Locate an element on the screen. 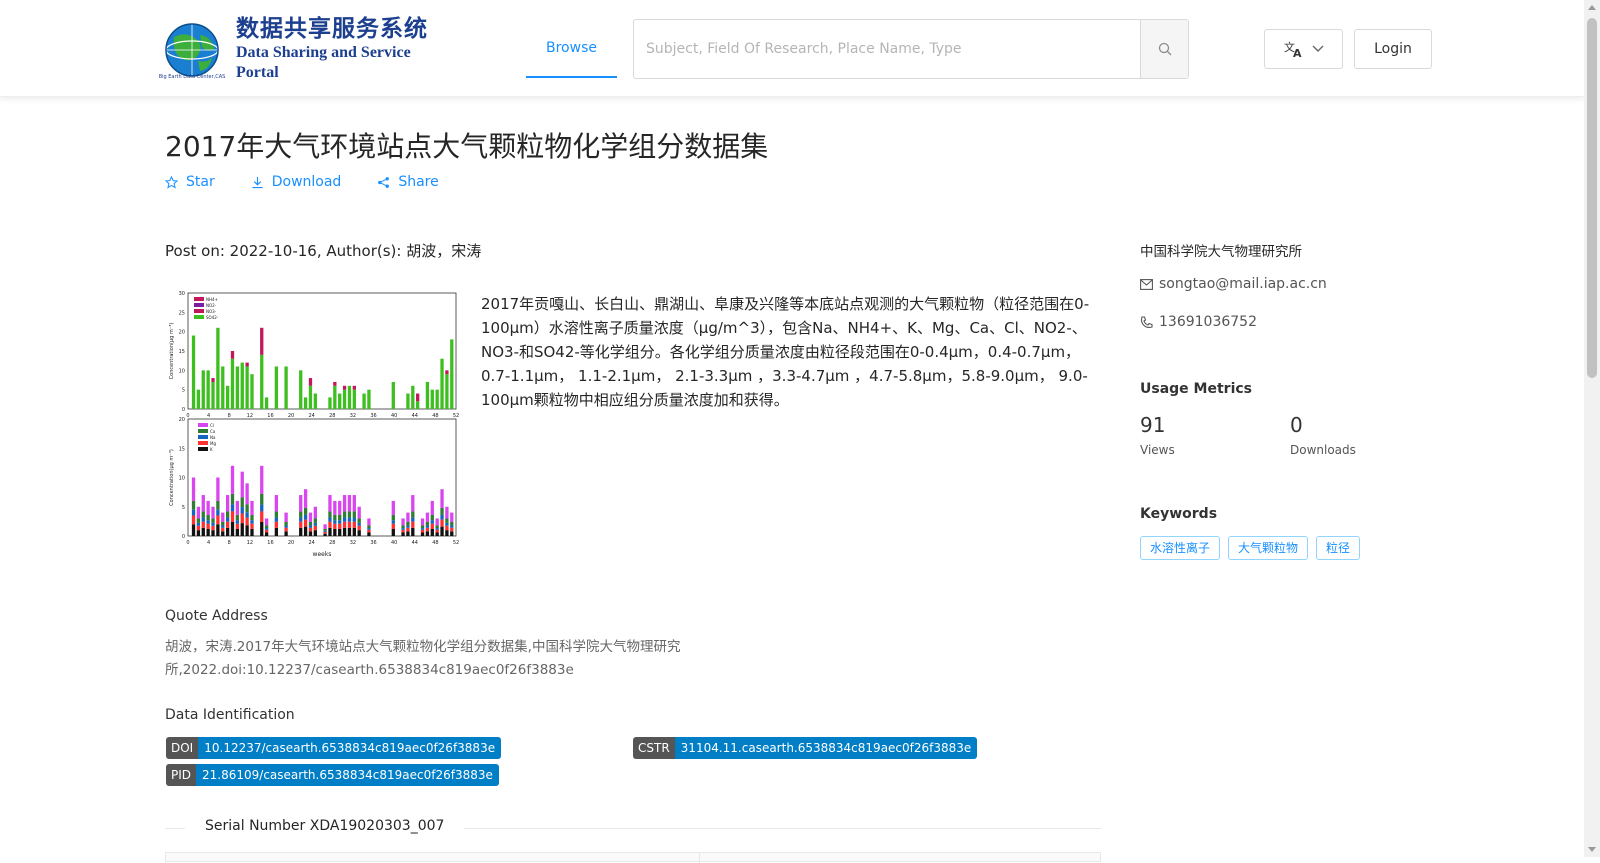  share-button: Share is located at coordinates (408, 182).